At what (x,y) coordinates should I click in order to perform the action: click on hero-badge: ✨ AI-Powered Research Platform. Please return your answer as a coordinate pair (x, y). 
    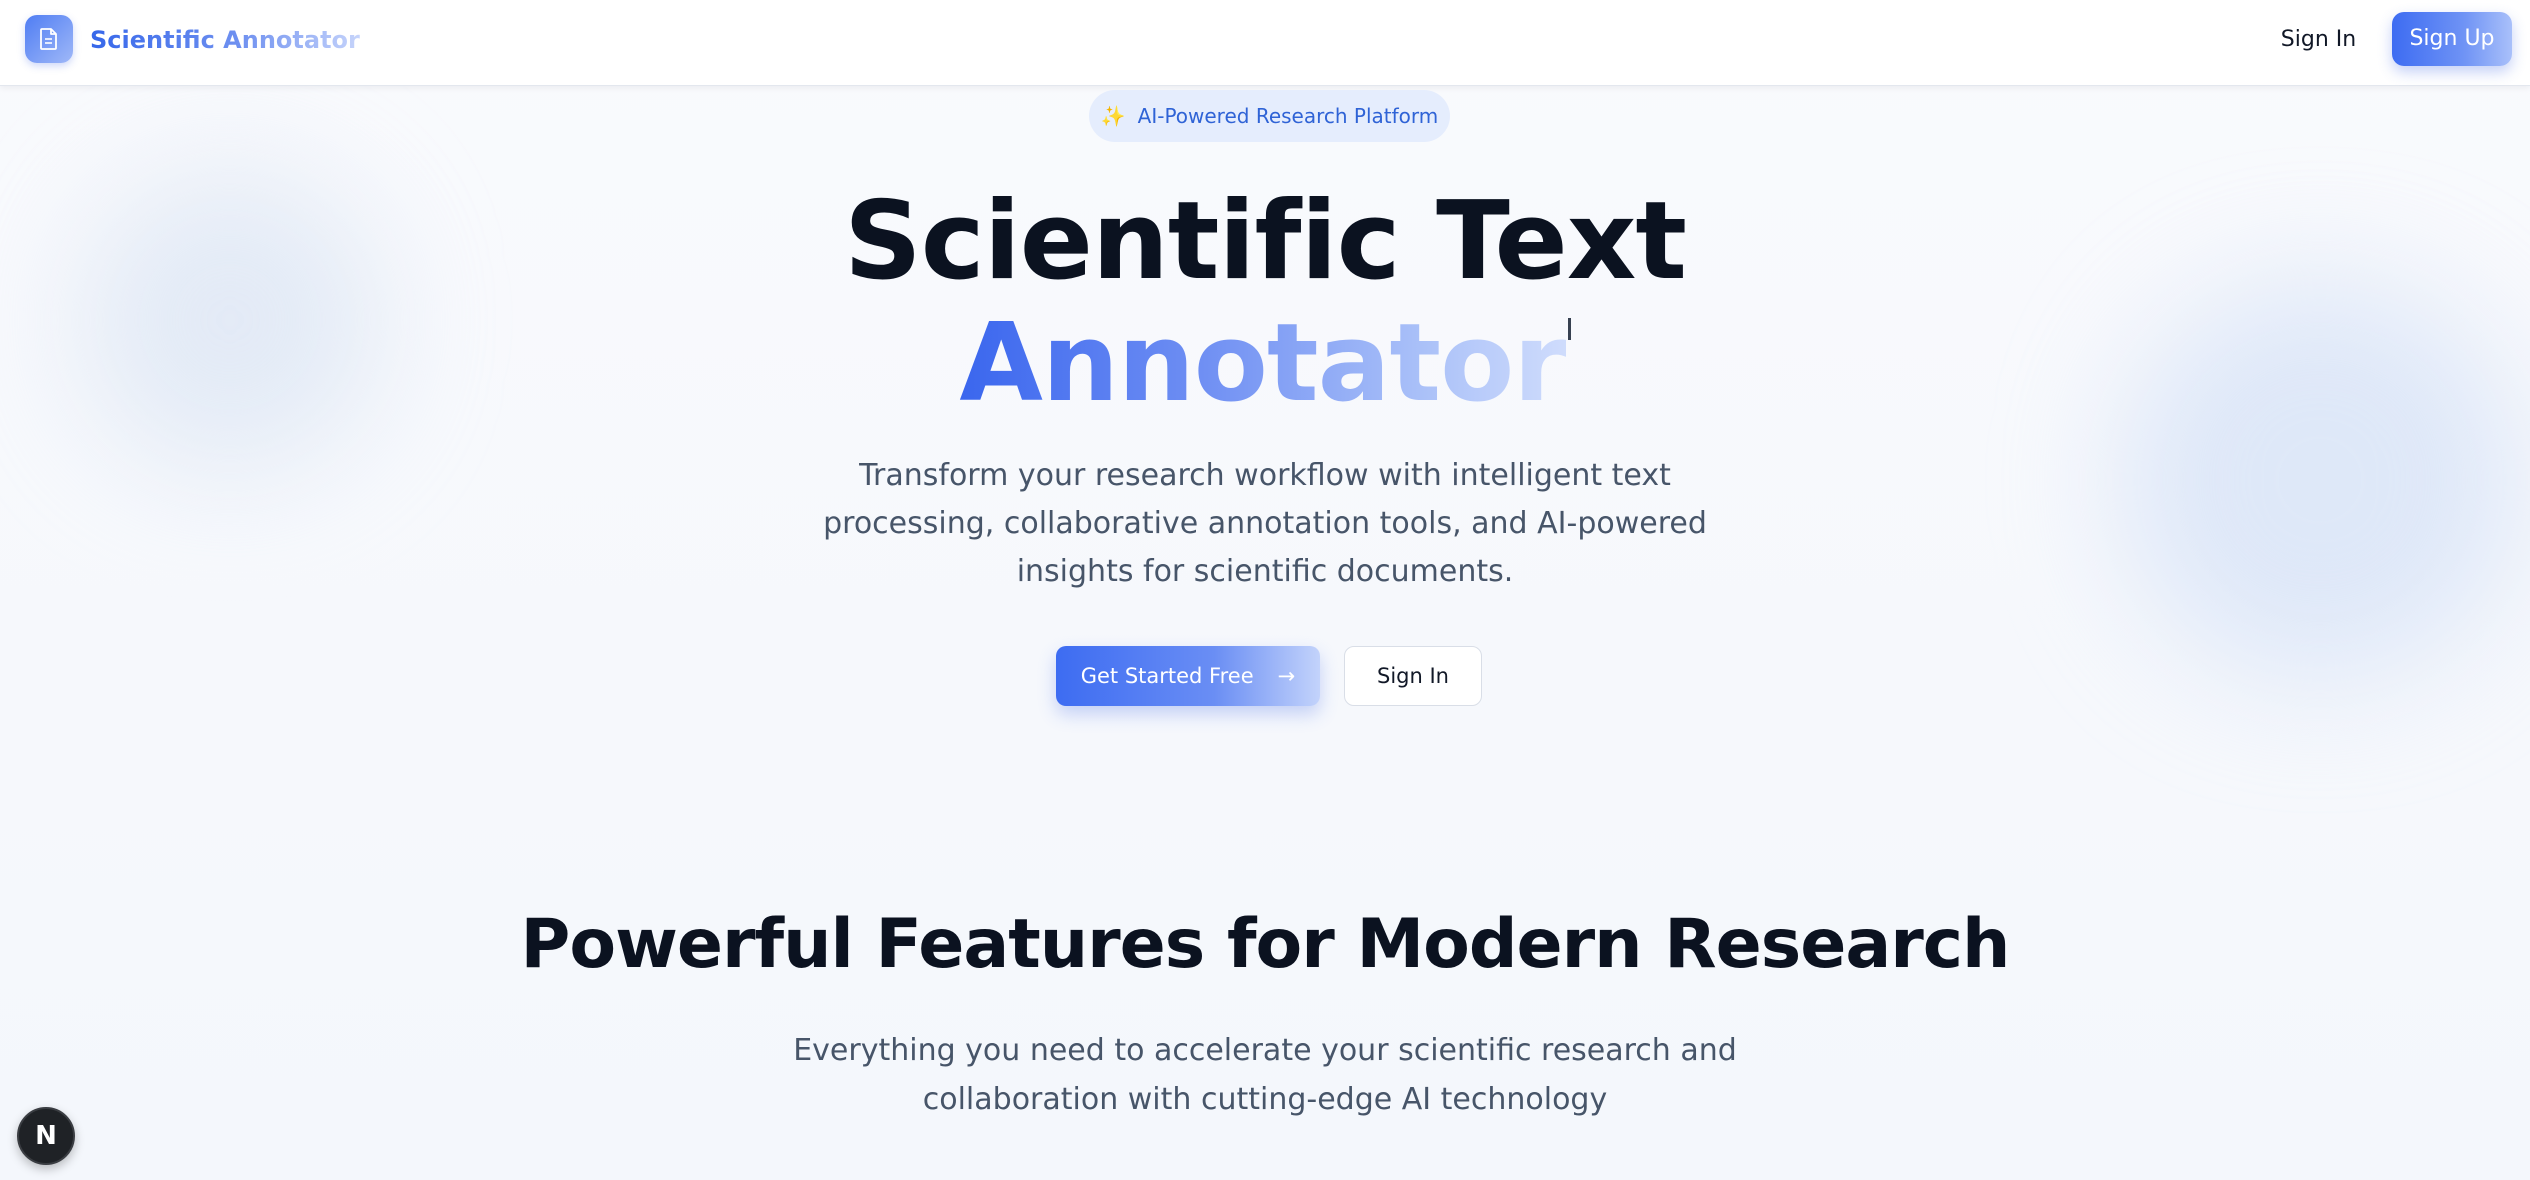
    Looking at the image, I should click on (1269, 116).